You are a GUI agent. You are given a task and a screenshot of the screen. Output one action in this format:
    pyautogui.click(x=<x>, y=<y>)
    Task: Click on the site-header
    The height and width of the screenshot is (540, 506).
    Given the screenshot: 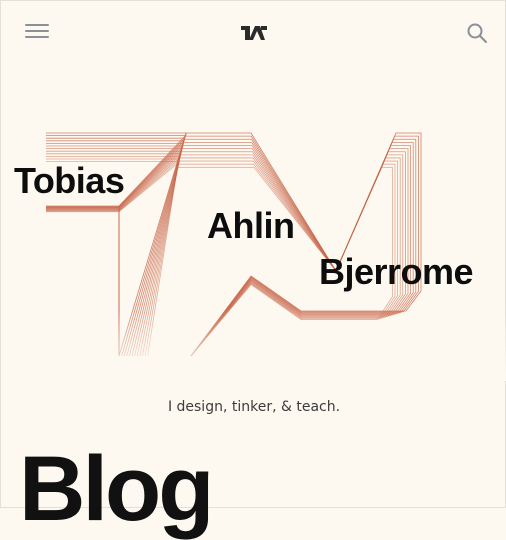 What is the action you would take?
    pyautogui.click(x=253, y=33)
    